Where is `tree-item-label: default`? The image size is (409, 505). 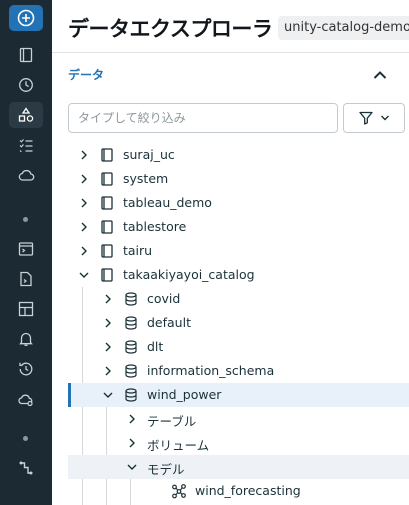 tree-item-label: default is located at coordinates (169, 322).